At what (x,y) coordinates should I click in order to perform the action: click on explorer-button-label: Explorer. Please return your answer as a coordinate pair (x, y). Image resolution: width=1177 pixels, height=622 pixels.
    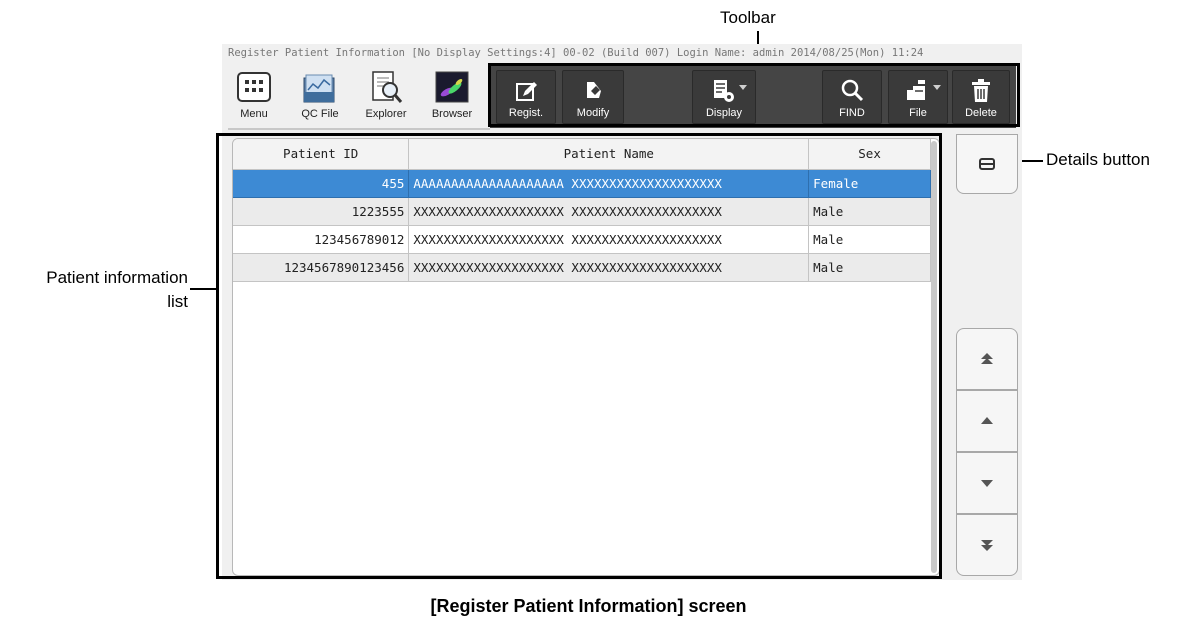
    Looking at the image, I should click on (386, 114).